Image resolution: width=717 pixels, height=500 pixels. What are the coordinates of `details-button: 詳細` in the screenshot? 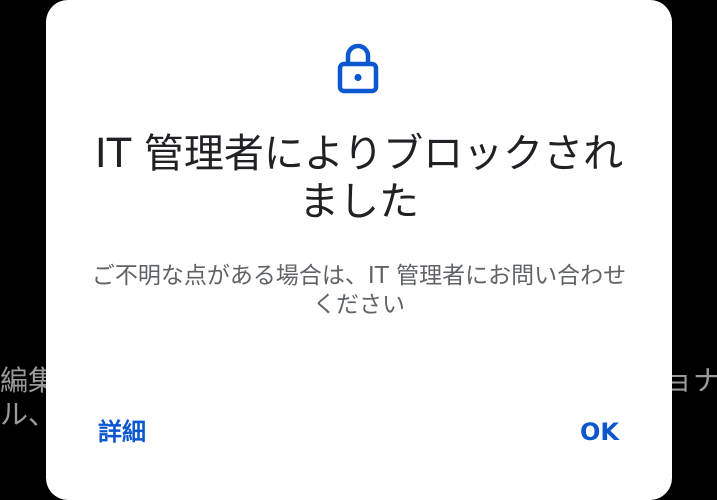 It's located at (122, 432).